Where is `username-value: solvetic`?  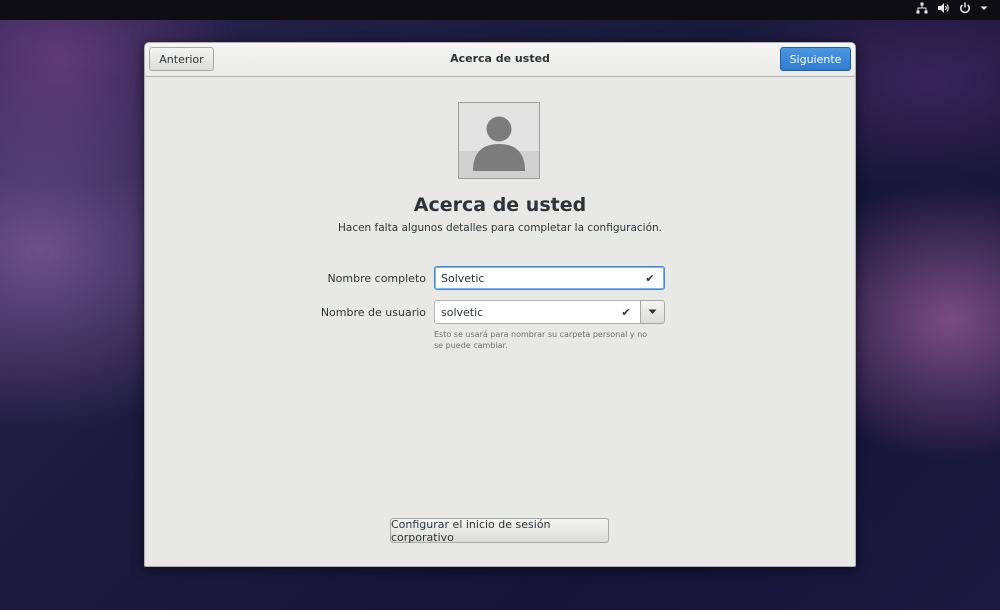
username-value: solvetic is located at coordinates (462, 312).